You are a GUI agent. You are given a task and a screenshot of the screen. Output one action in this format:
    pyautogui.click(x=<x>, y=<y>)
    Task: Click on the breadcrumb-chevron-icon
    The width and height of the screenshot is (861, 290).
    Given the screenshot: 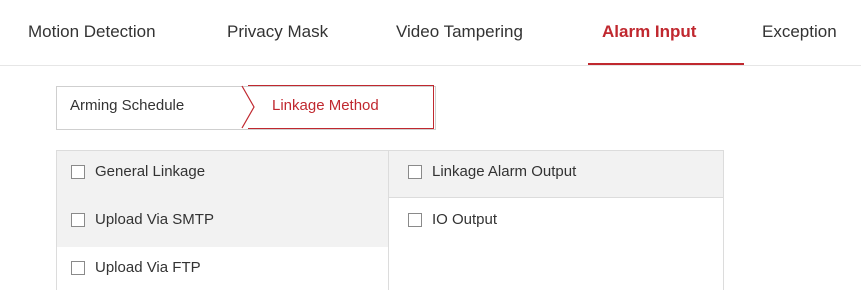 What is the action you would take?
    pyautogui.click(x=248, y=107)
    